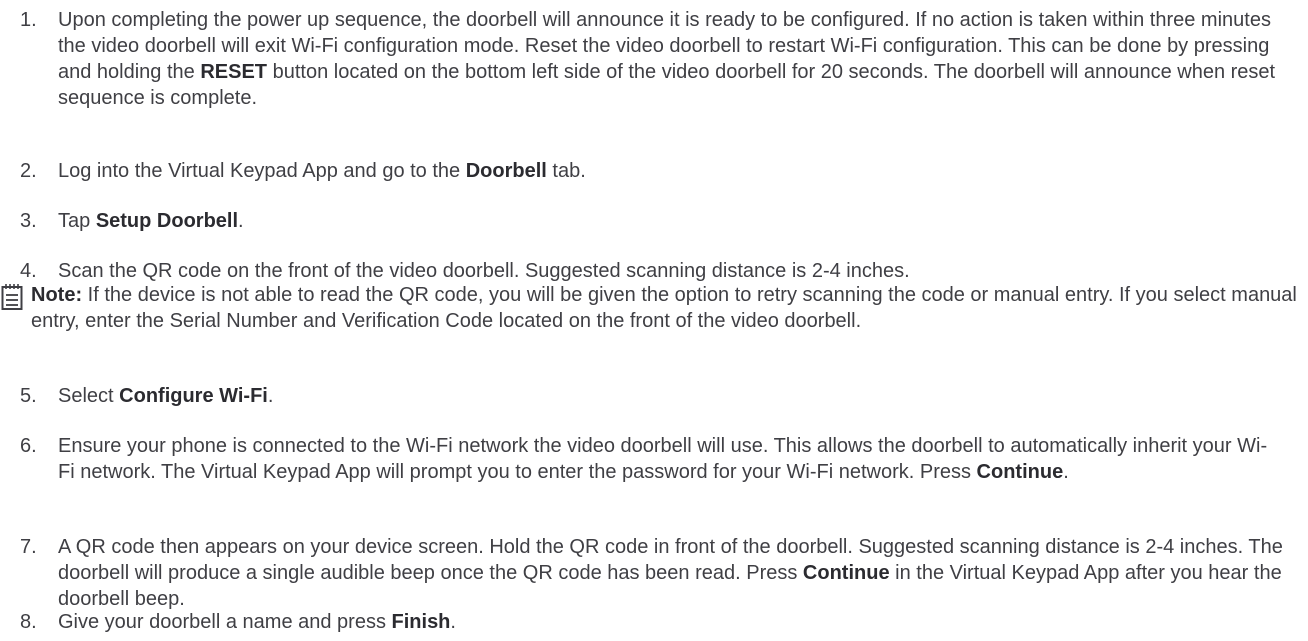 Image resolution: width=1308 pixels, height=641 pixels. What do you see at coordinates (57, 295) in the screenshot?
I see `note-label: Note:` at bounding box center [57, 295].